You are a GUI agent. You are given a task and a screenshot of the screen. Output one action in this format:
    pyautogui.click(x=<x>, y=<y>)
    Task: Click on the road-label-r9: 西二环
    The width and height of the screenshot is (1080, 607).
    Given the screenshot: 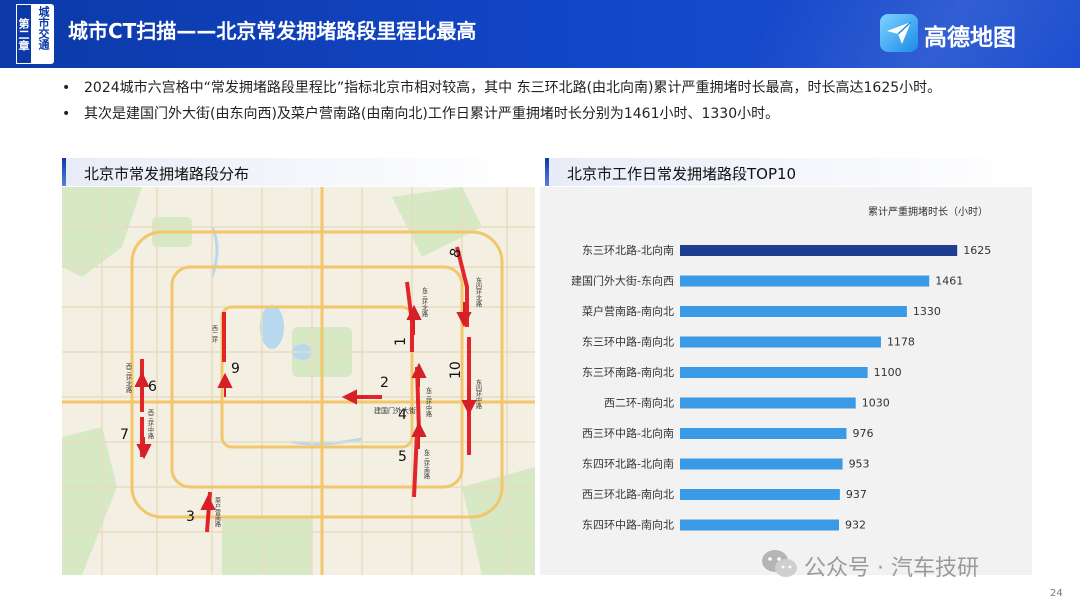 What is the action you would take?
    pyautogui.click(x=214, y=334)
    